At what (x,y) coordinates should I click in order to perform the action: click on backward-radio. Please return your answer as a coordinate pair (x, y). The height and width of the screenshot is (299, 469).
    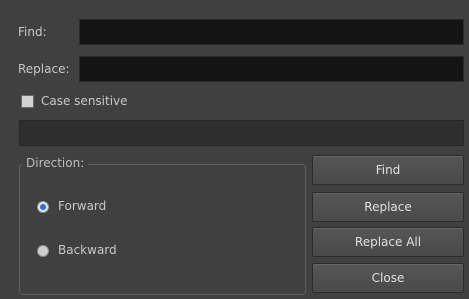
    Looking at the image, I should click on (43, 251).